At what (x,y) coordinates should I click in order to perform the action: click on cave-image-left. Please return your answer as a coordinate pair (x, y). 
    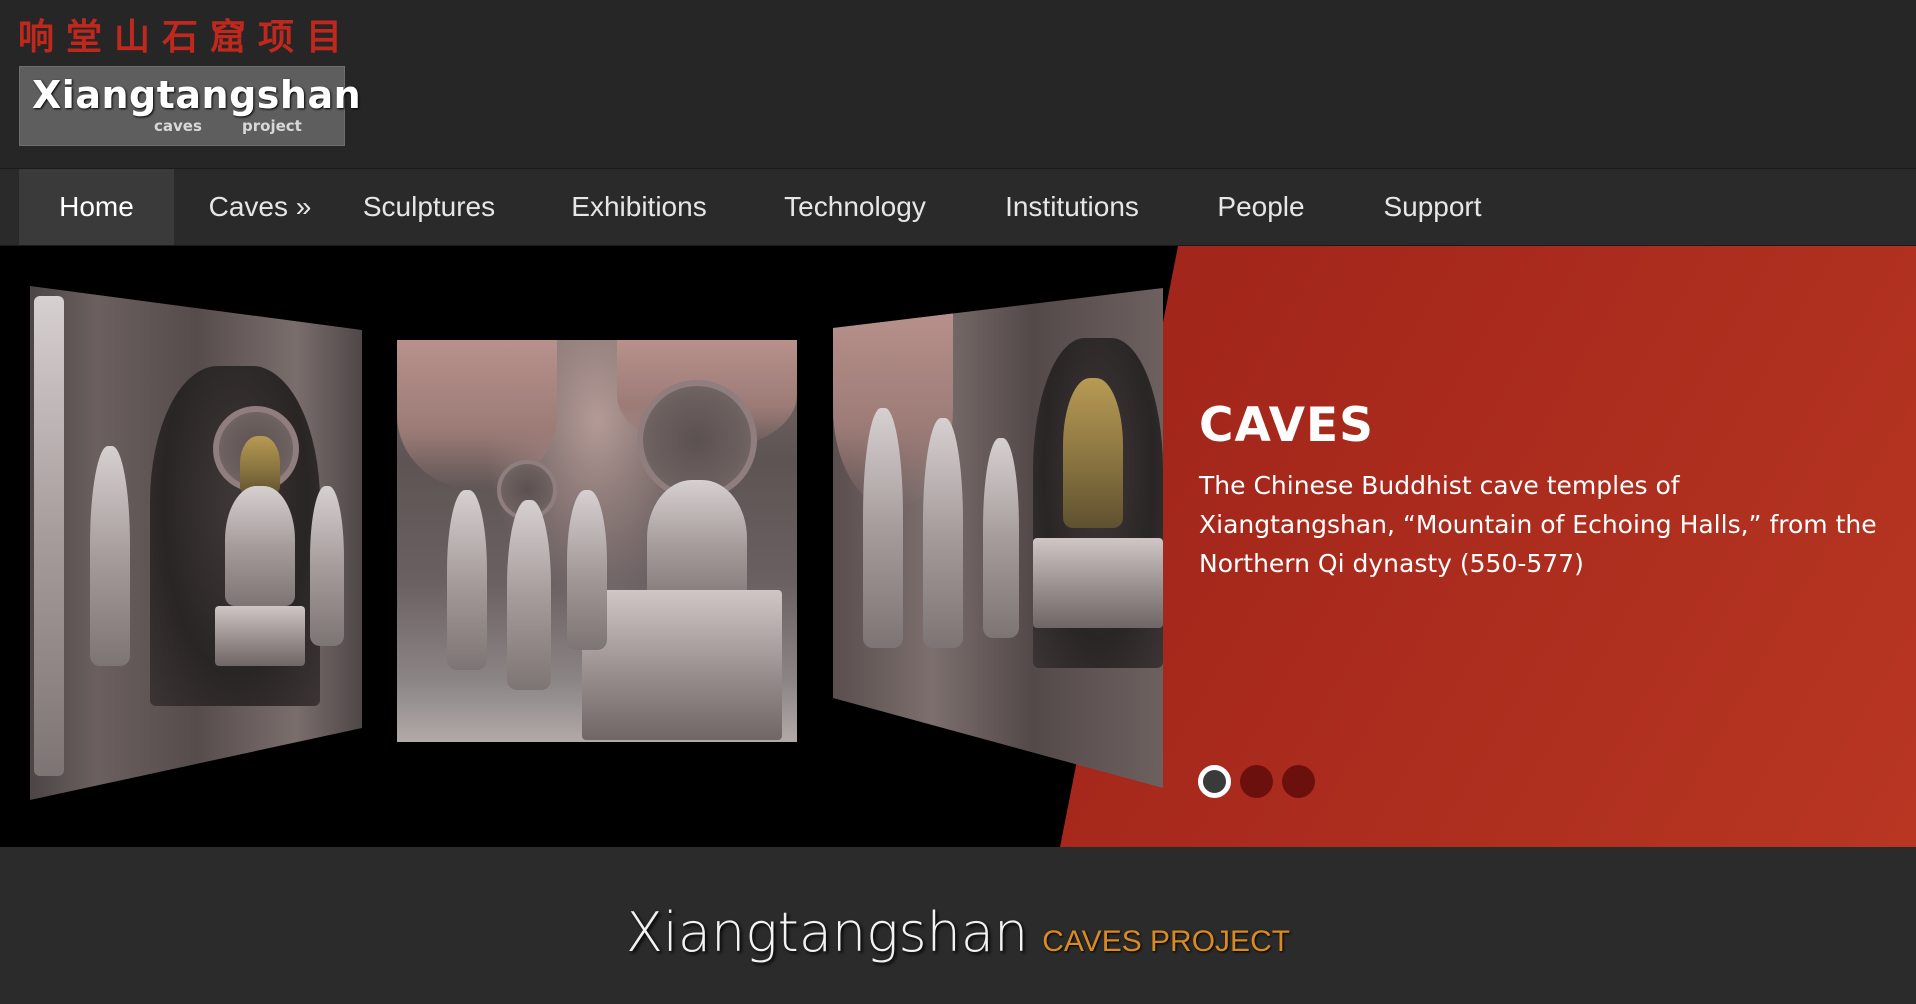
    Looking at the image, I should click on (196, 543).